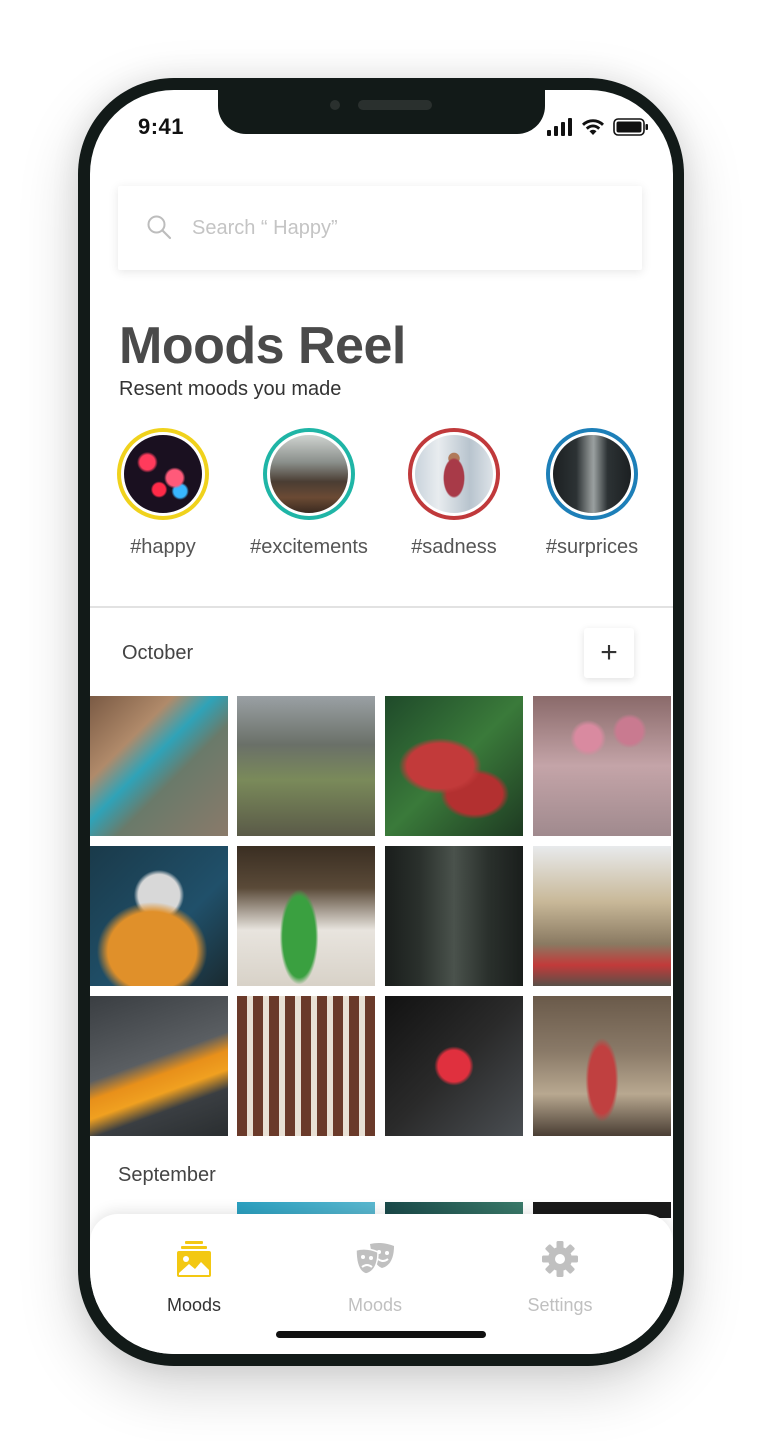 Image resolution: width=760 pixels, height=1441 pixels. What do you see at coordinates (163, 547) in the screenshot?
I see `story-label: #happy` at bounding box center [163, 547].